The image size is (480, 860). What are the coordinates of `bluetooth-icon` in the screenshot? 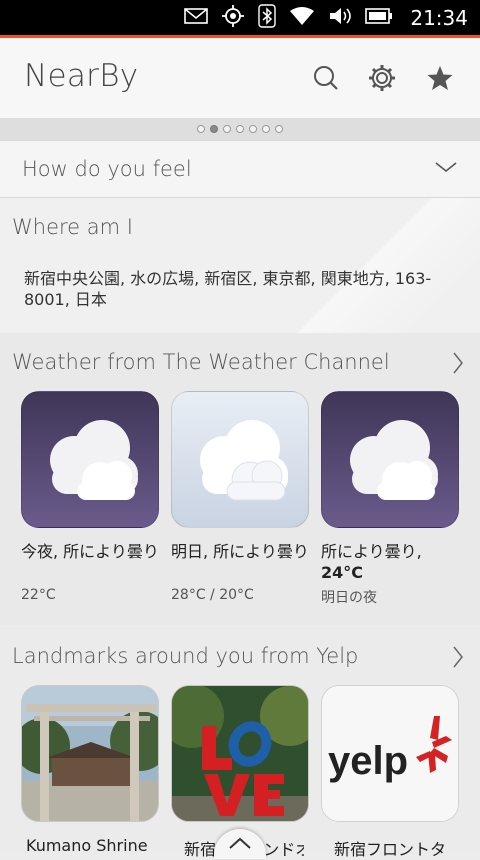 It's located at (267, 17).